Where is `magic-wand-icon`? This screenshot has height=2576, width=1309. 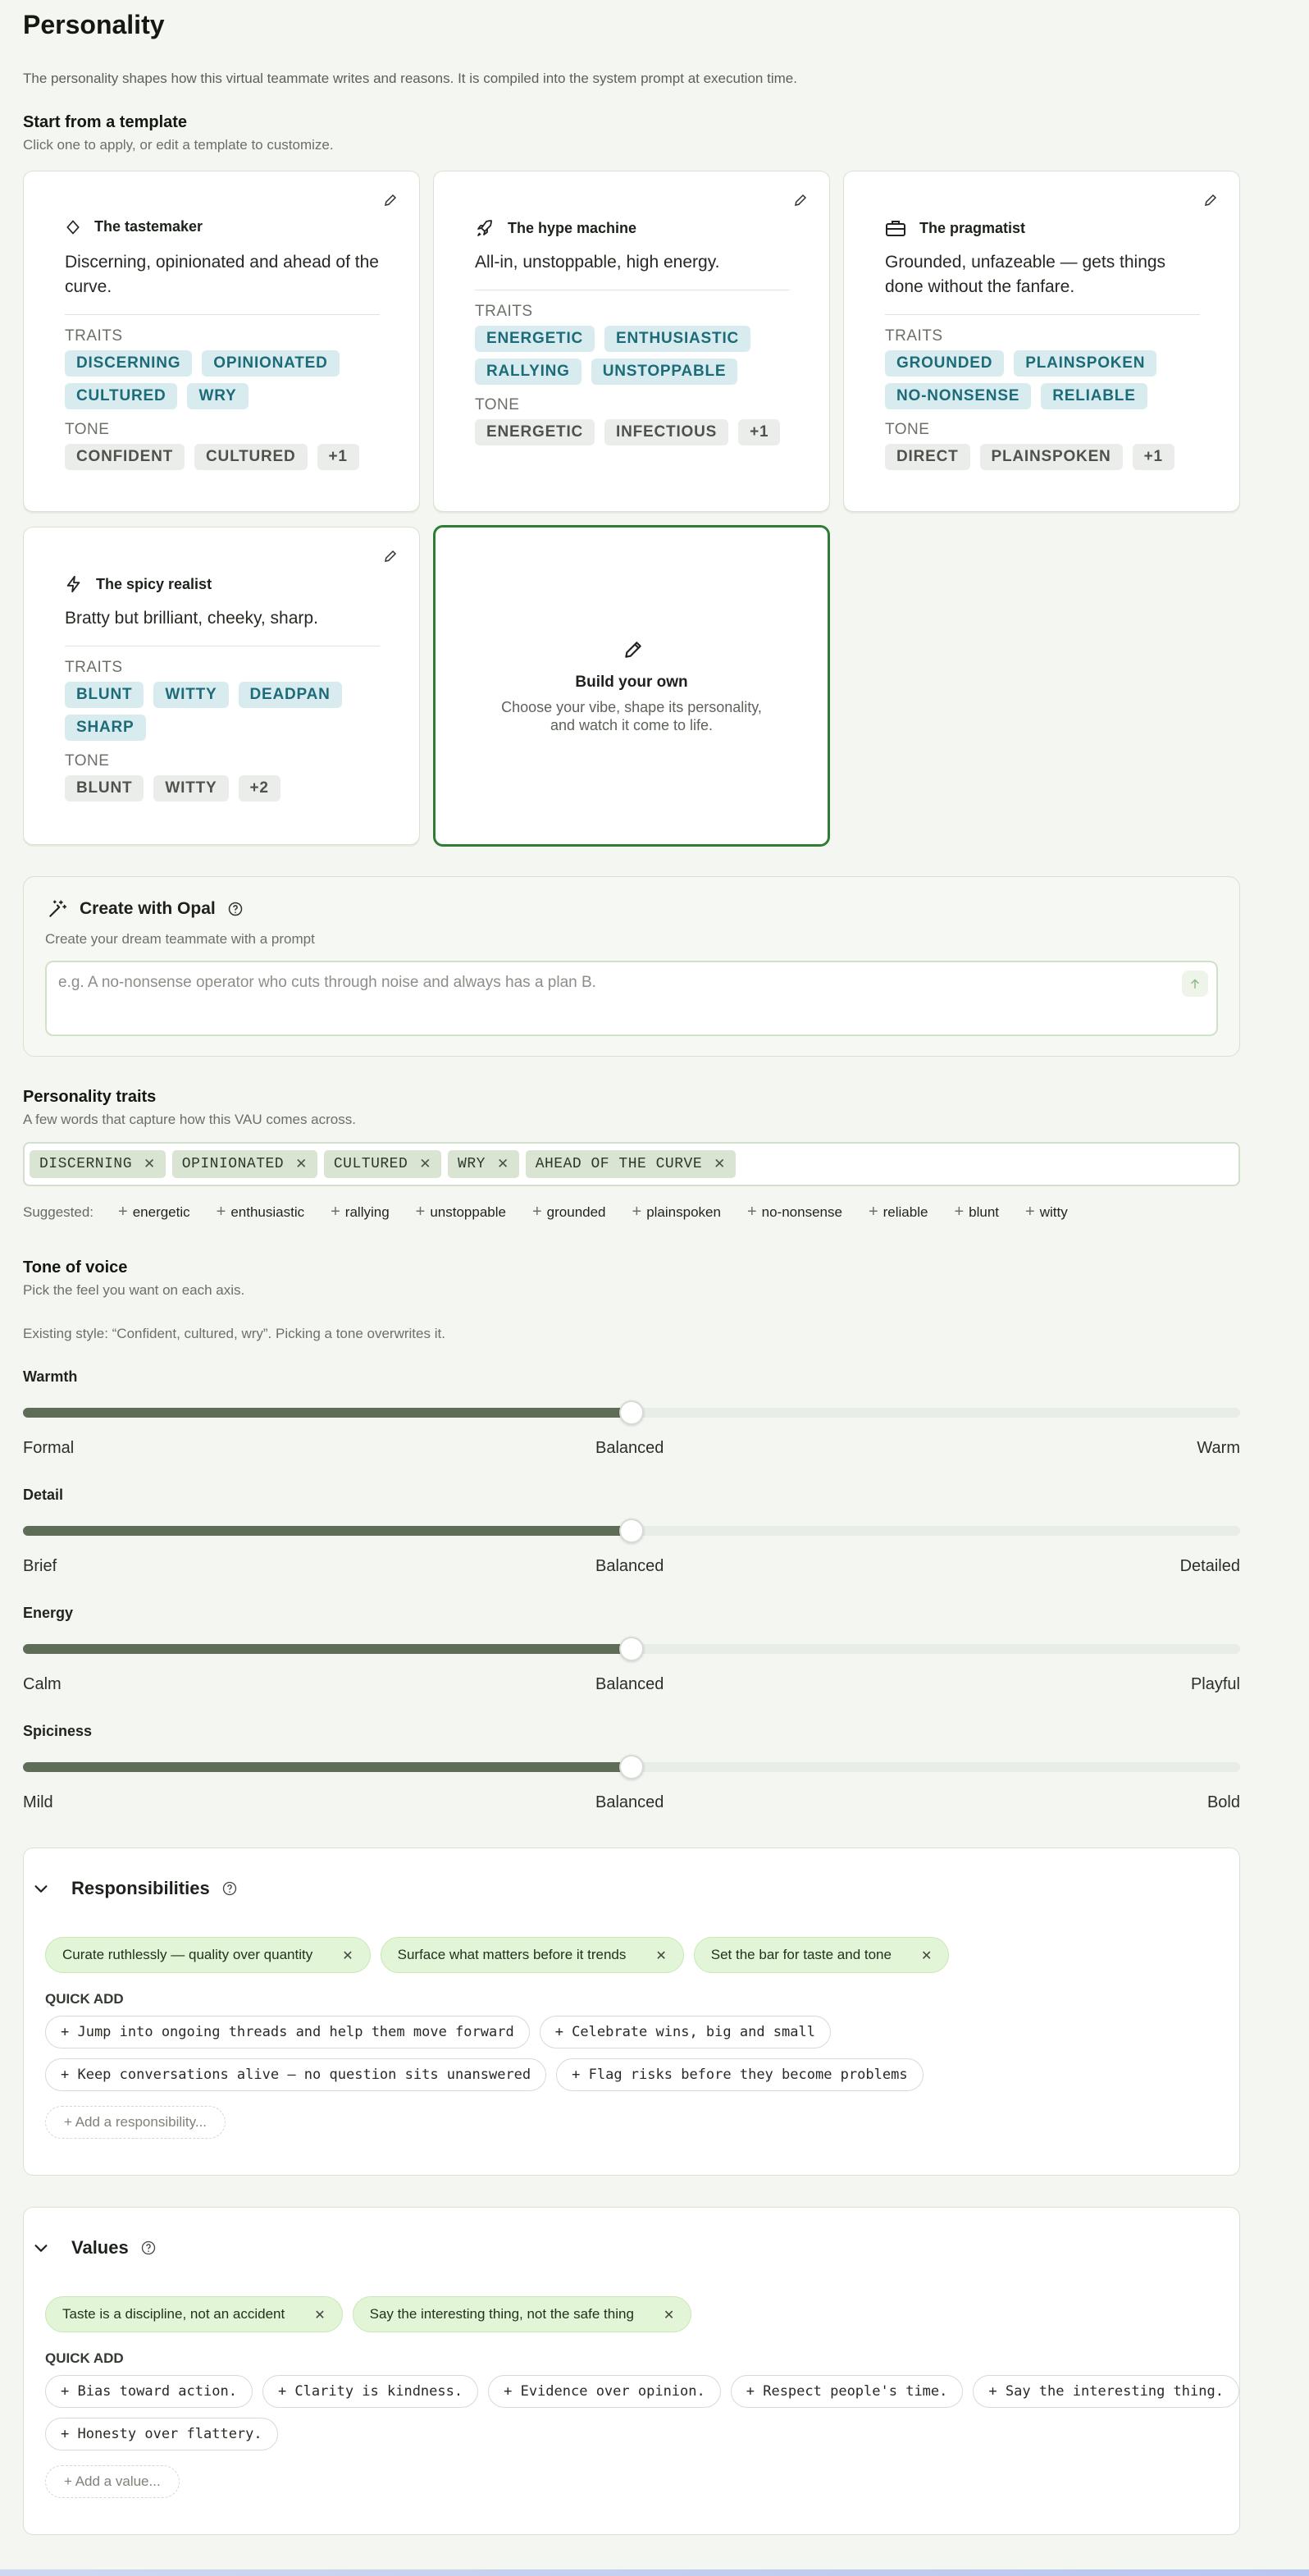 magic-wand-icon is located at coordinates (58, 908).